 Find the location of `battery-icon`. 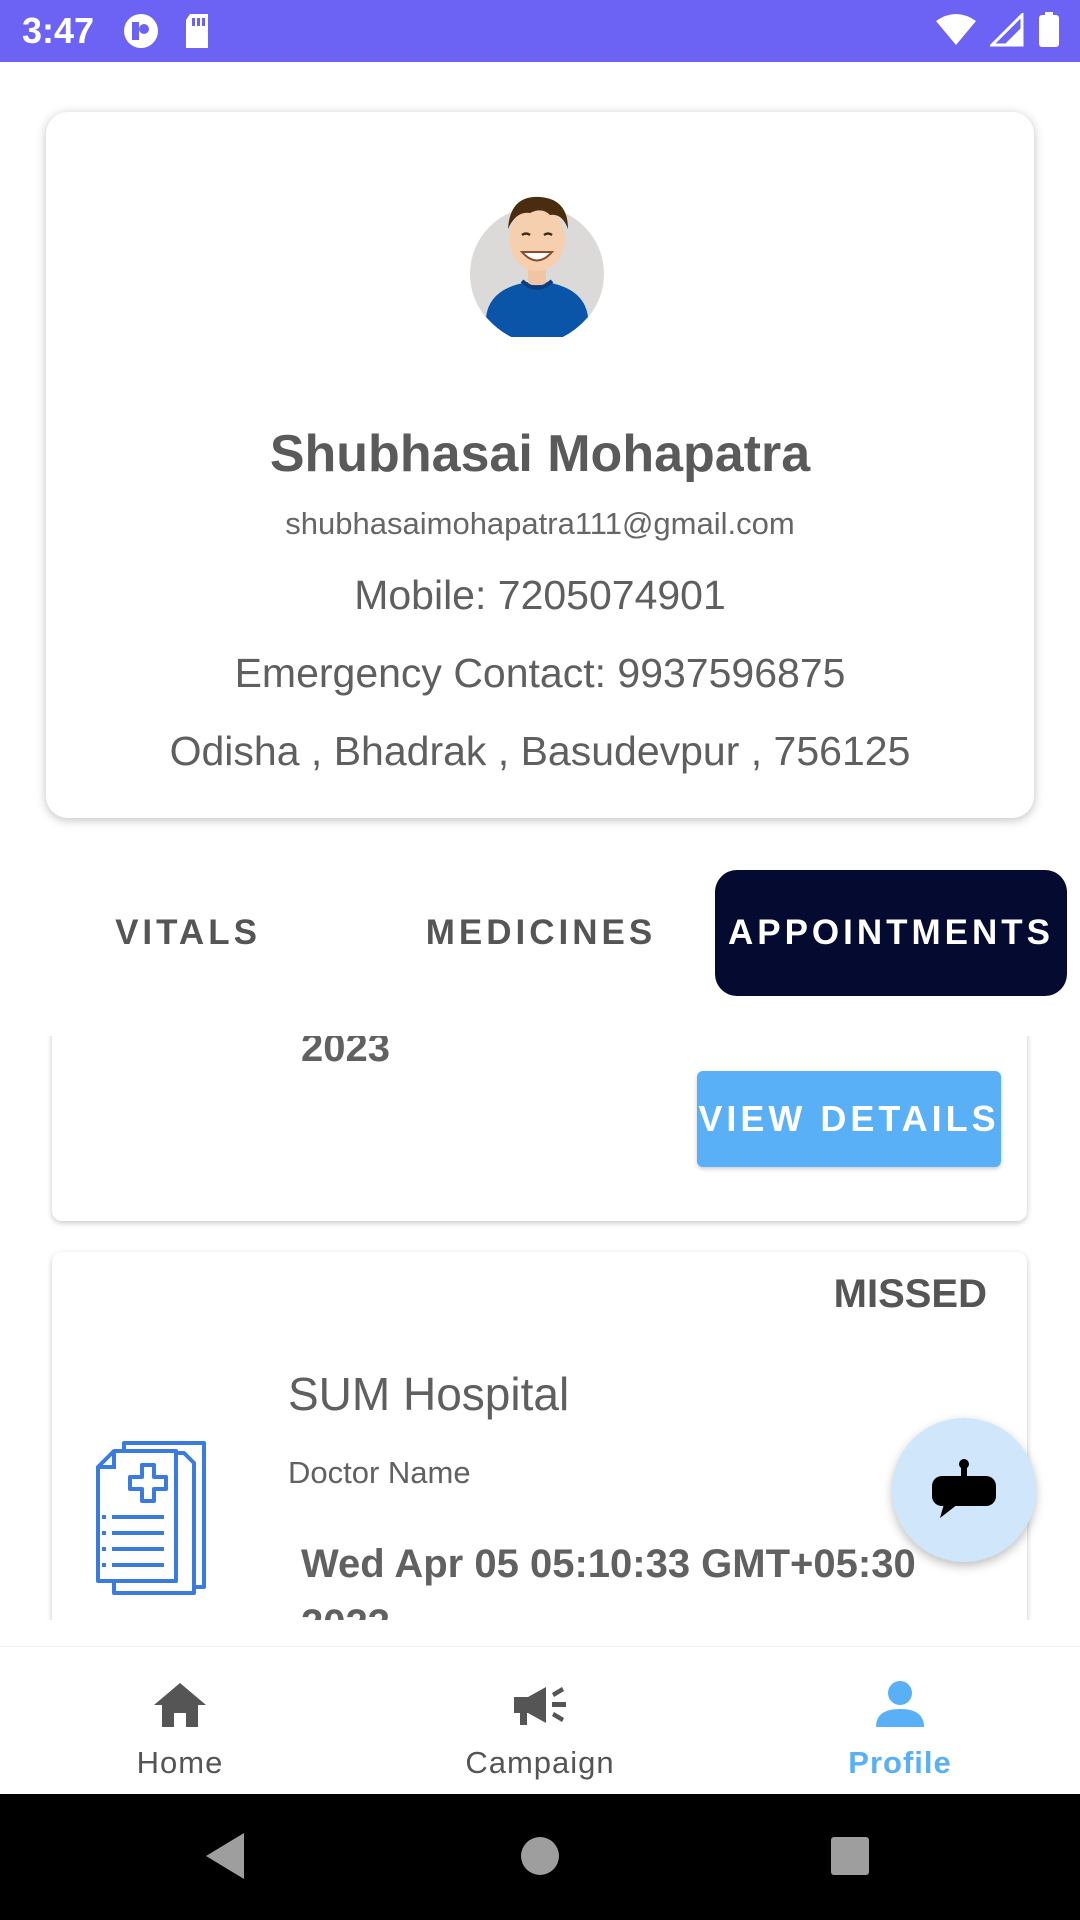

battery-icon is located at coordinates (1049, 29).